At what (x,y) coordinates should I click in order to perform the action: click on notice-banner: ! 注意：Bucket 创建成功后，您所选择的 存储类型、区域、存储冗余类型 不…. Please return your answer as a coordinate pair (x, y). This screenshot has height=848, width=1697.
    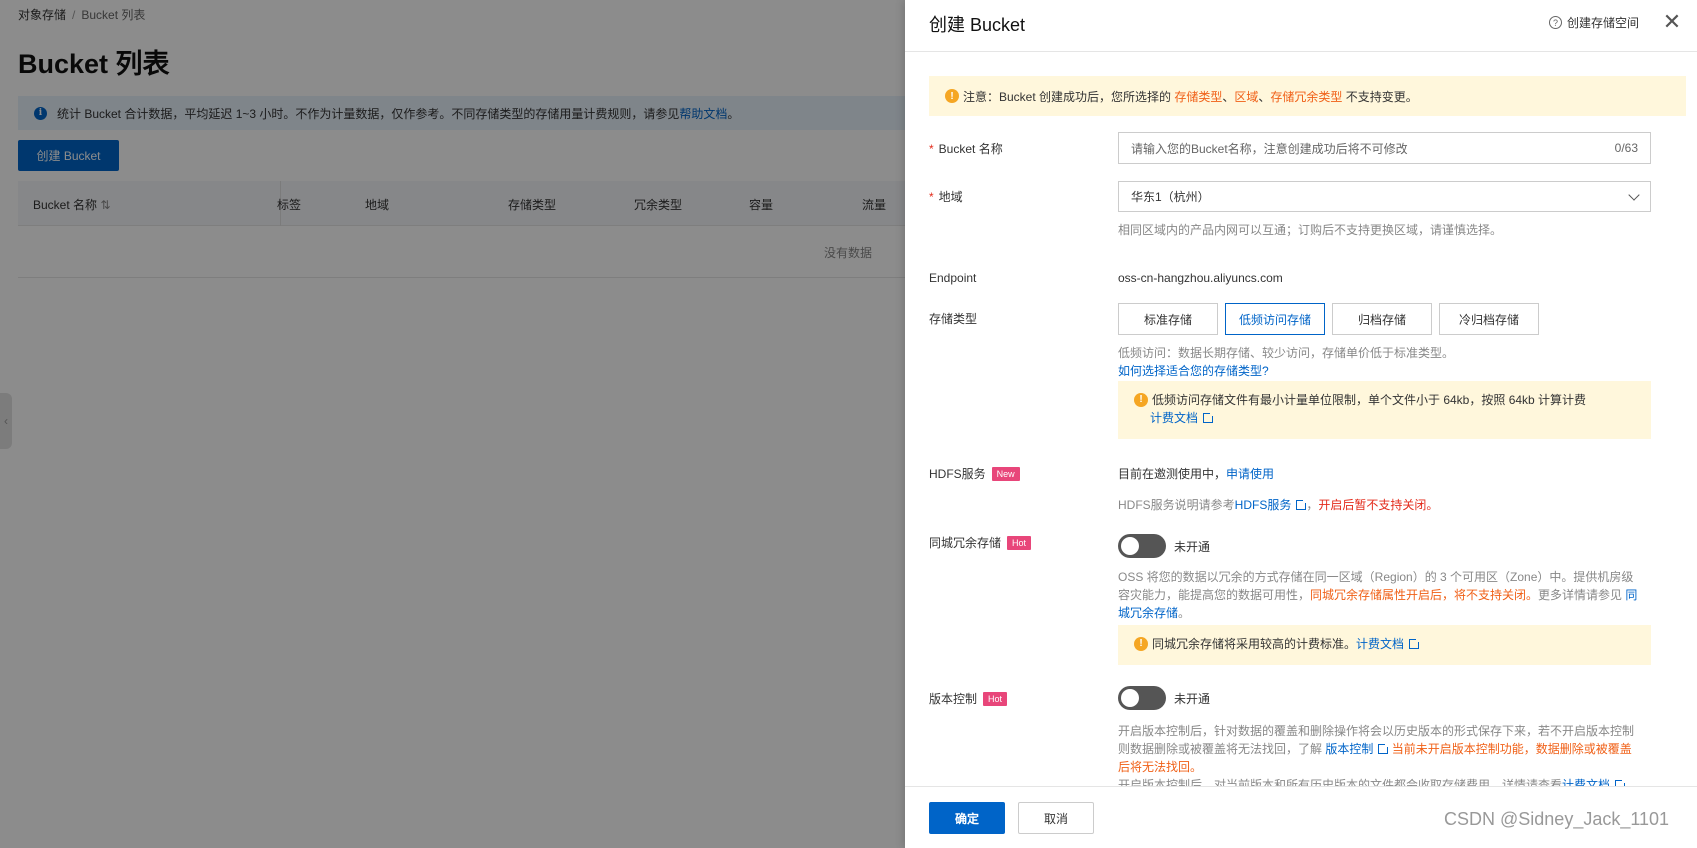
    Looking at the image, I should click on (1307, 96).